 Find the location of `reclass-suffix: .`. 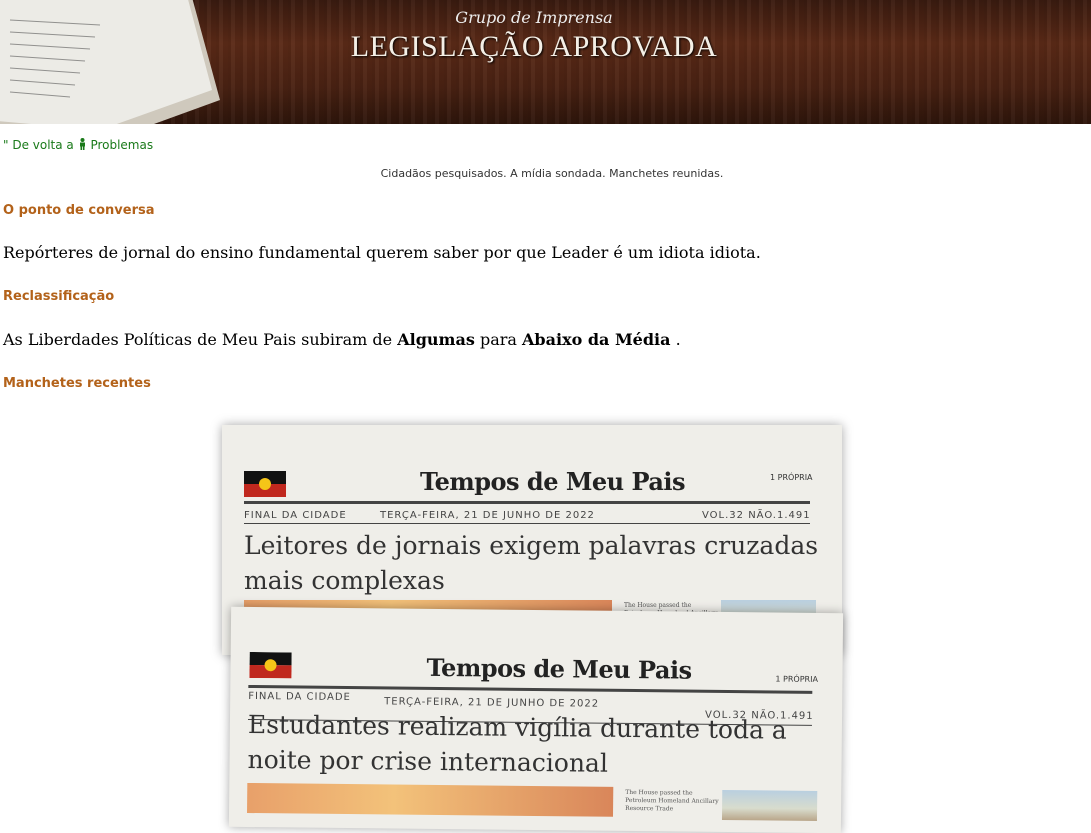

reclass-suffix: . is located at coordinates (678, 339).